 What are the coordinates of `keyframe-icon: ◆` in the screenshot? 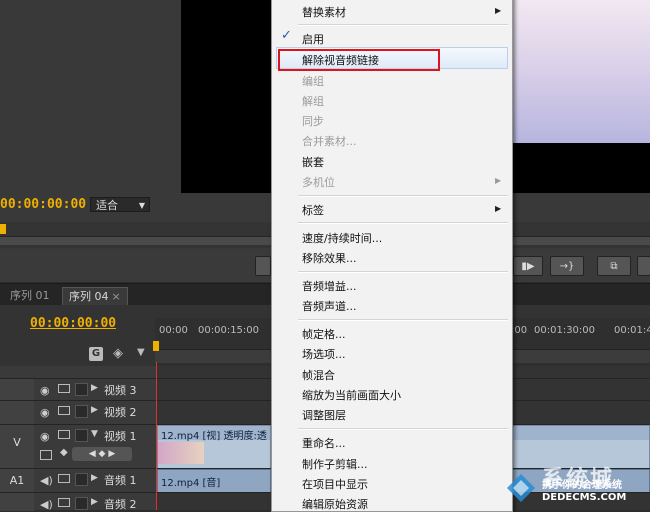 It's located at (64, 452).